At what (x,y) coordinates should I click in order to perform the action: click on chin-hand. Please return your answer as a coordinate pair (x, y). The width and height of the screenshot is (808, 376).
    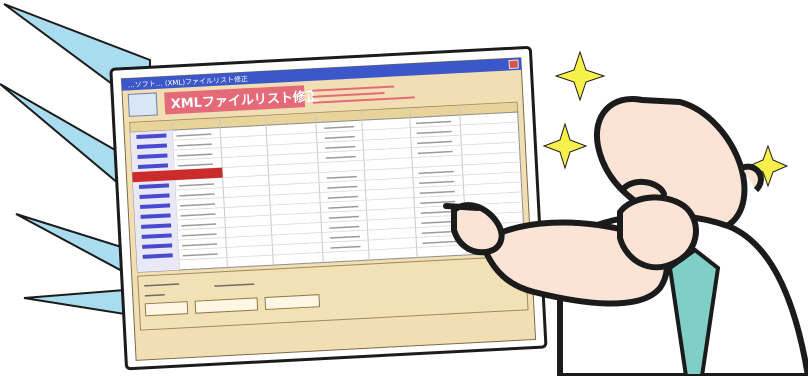
    Looking at the image, I should click on (658, 232).